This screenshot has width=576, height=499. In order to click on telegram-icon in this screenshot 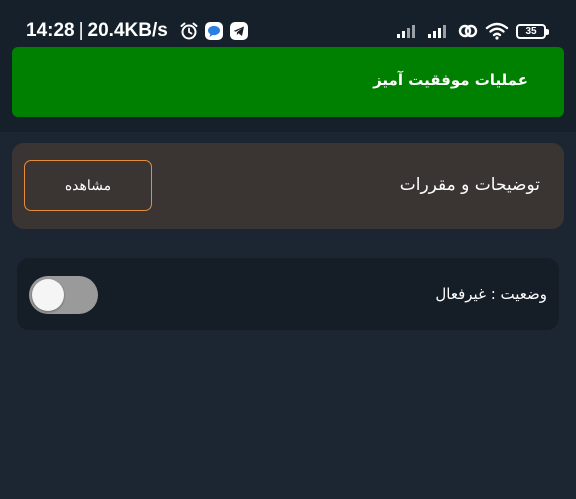, I will do `click(239, 31)`.